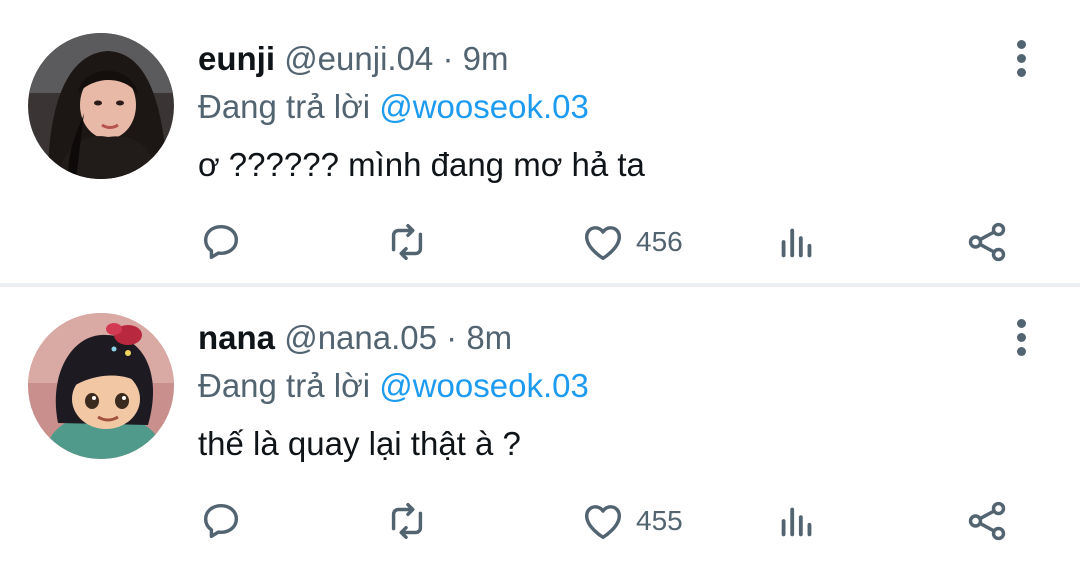 The height and width of the screenshot is (563, 1080). I want to click on timestamp: 9m, so click(486, 58).